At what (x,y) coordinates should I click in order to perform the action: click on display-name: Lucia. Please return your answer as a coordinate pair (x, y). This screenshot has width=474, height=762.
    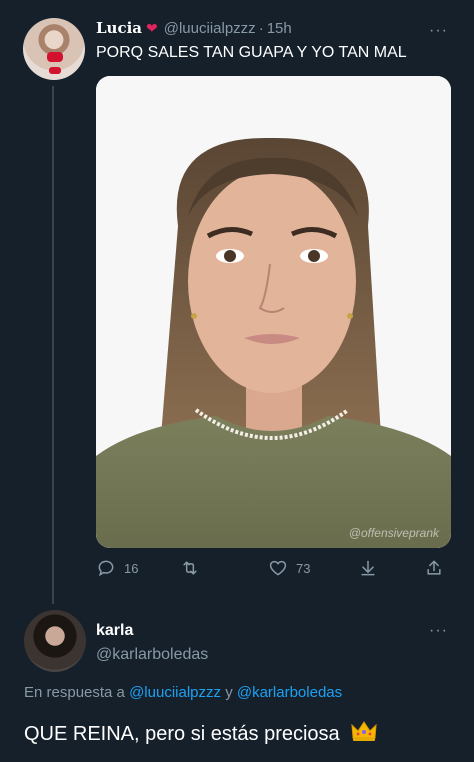
    Looking at the image, I should click on (119, 28).